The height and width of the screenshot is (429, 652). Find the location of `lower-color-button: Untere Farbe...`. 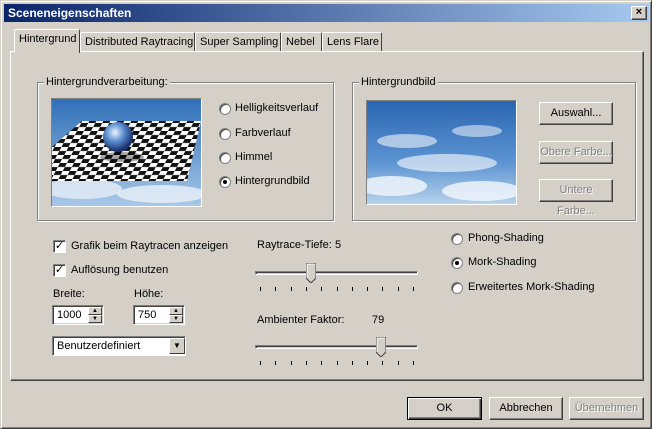

lower-color-button: Untere Farbe... is located at coordinates (576, 198).